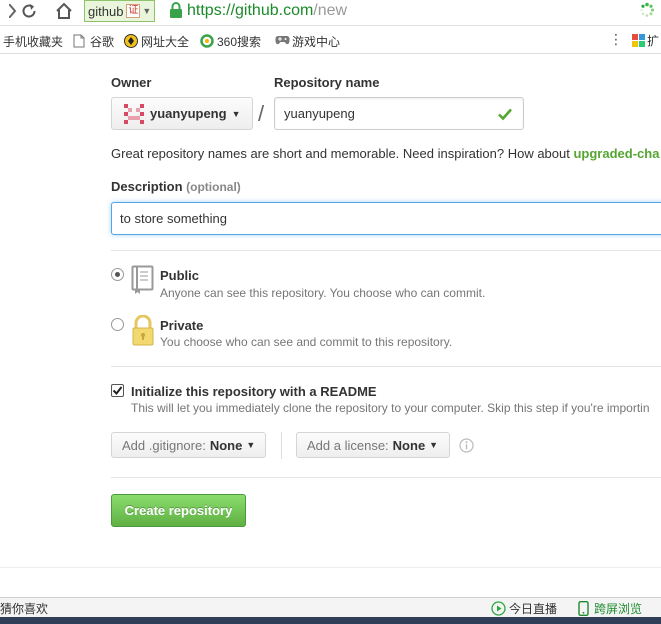 The image size is (661, 624). Describe the element at coordinates (330, 10) in the screenshot. I see `url-path: /new` at that location.